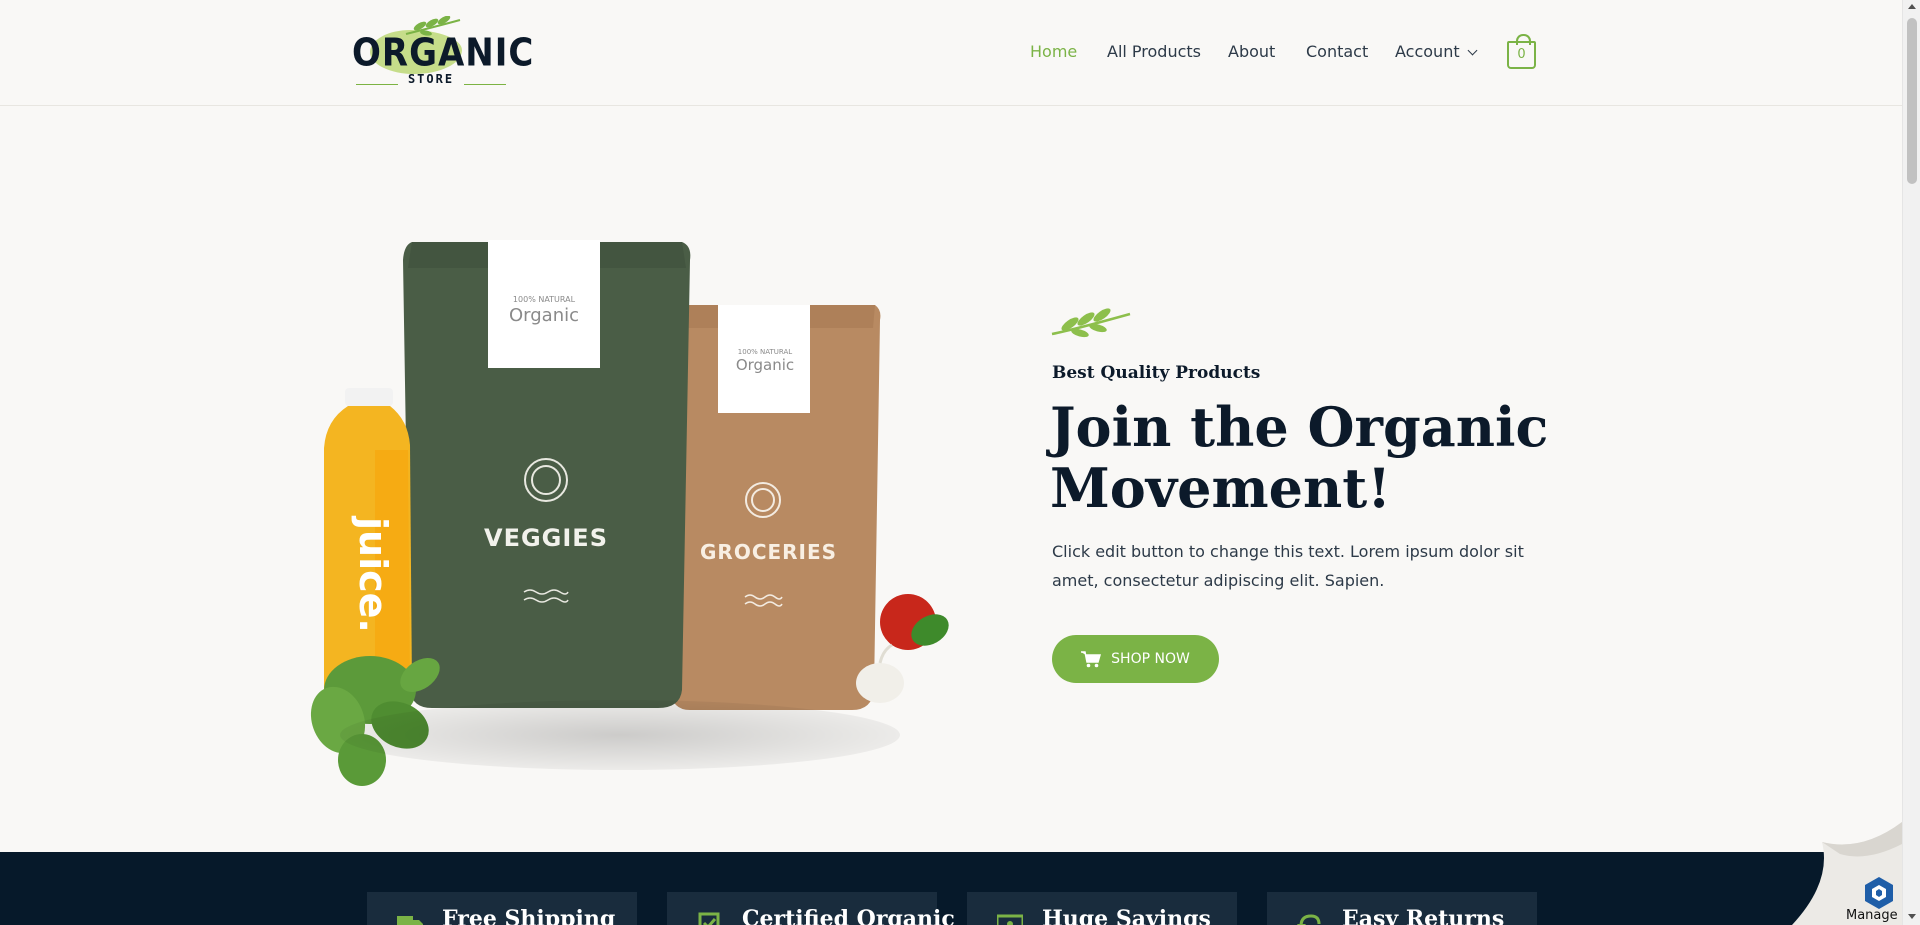 The width and height of the screenshot is (1920, 925). Describe the element at coordinates (529, 915) in the screenshot. I see `feature-title: Free Shipping` at that location.